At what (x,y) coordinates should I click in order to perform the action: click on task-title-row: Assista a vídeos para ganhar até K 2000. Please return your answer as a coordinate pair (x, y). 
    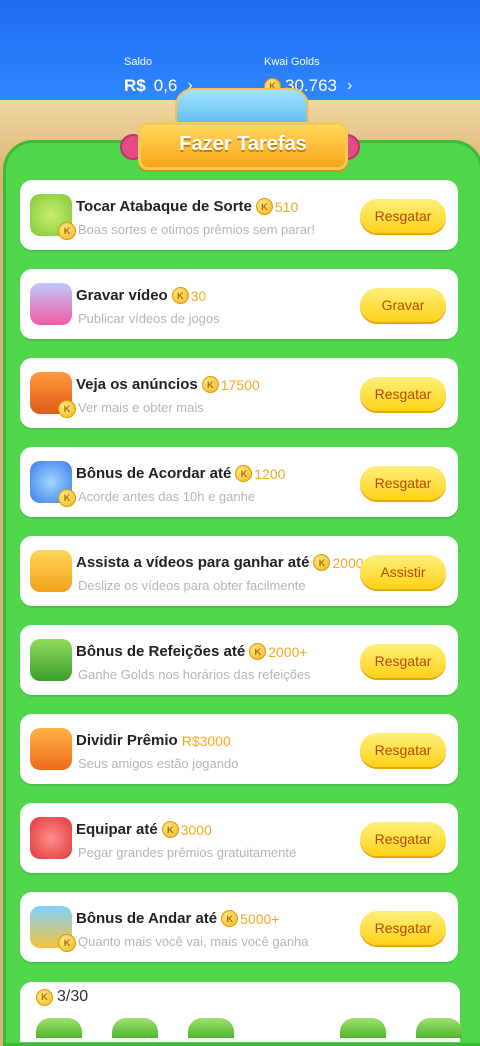
    Looking at the image, I should click on (220, 562).